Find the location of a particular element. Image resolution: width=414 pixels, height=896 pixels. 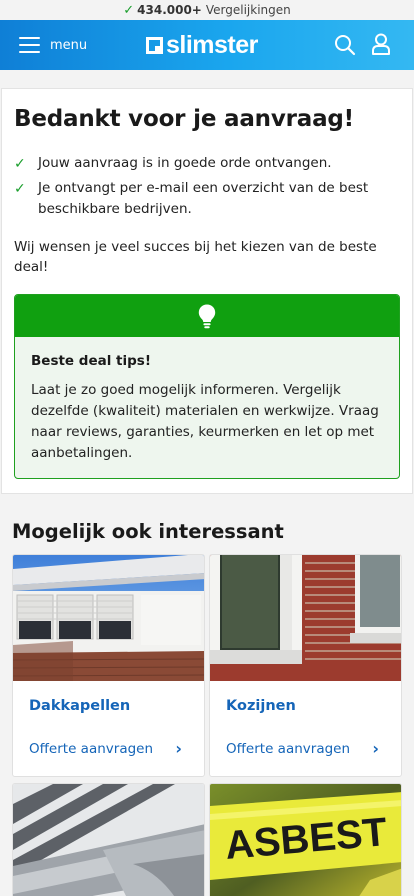

lightbulb-icon is located at coordinates (207, 316).